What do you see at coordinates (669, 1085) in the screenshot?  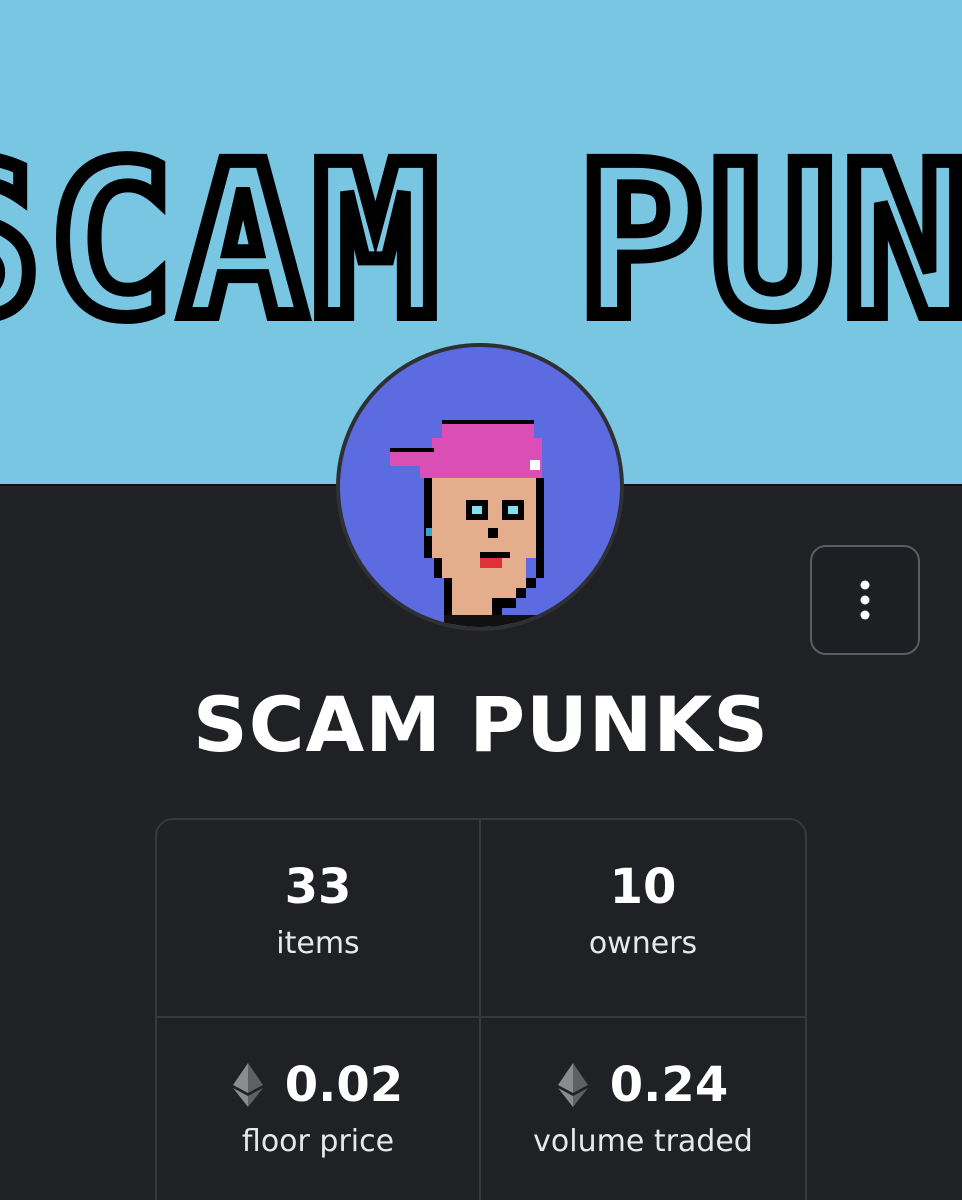 I see `stat-volume-traded-value: 0.24` at bounding box center [669, 1085].